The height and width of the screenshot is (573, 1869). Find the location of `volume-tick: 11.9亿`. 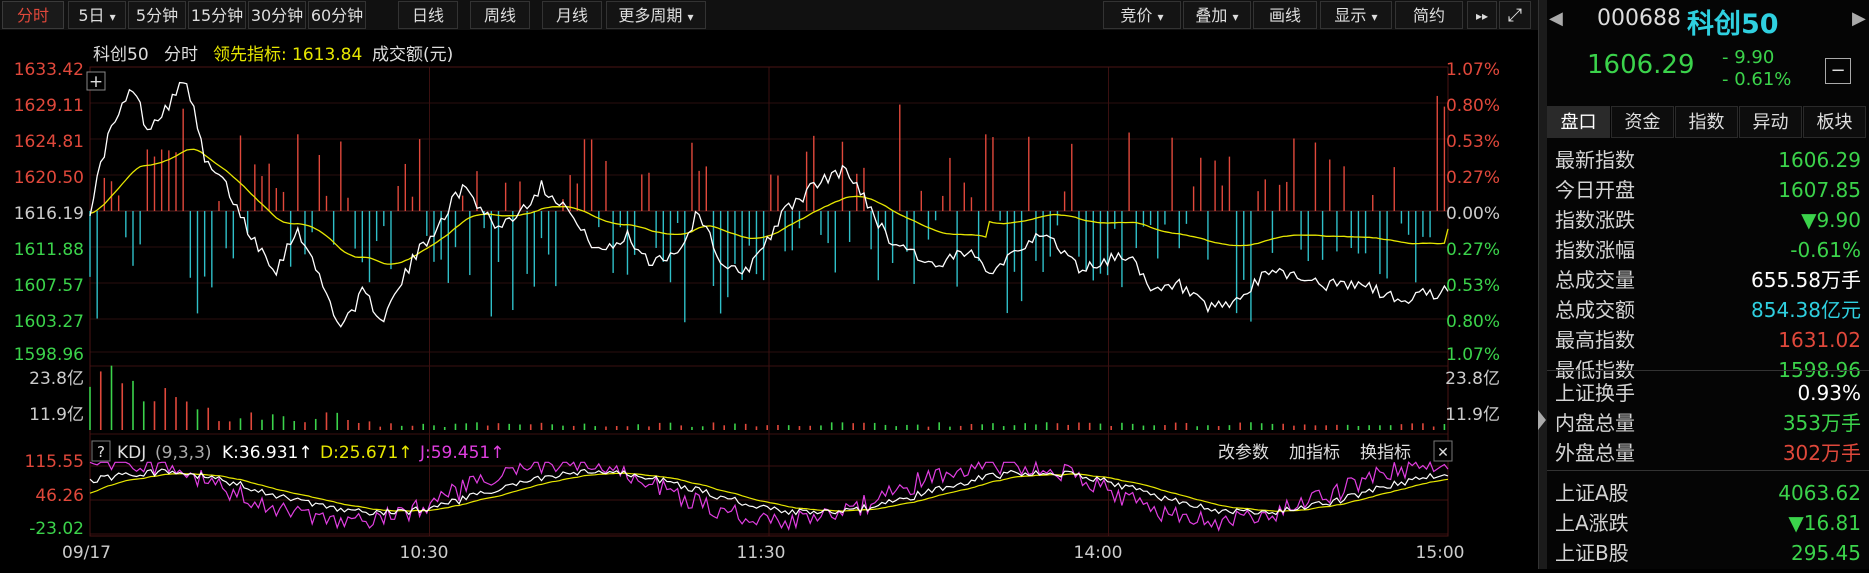

volume-tick: 11.9亿 is located at coordinates (56, 415).